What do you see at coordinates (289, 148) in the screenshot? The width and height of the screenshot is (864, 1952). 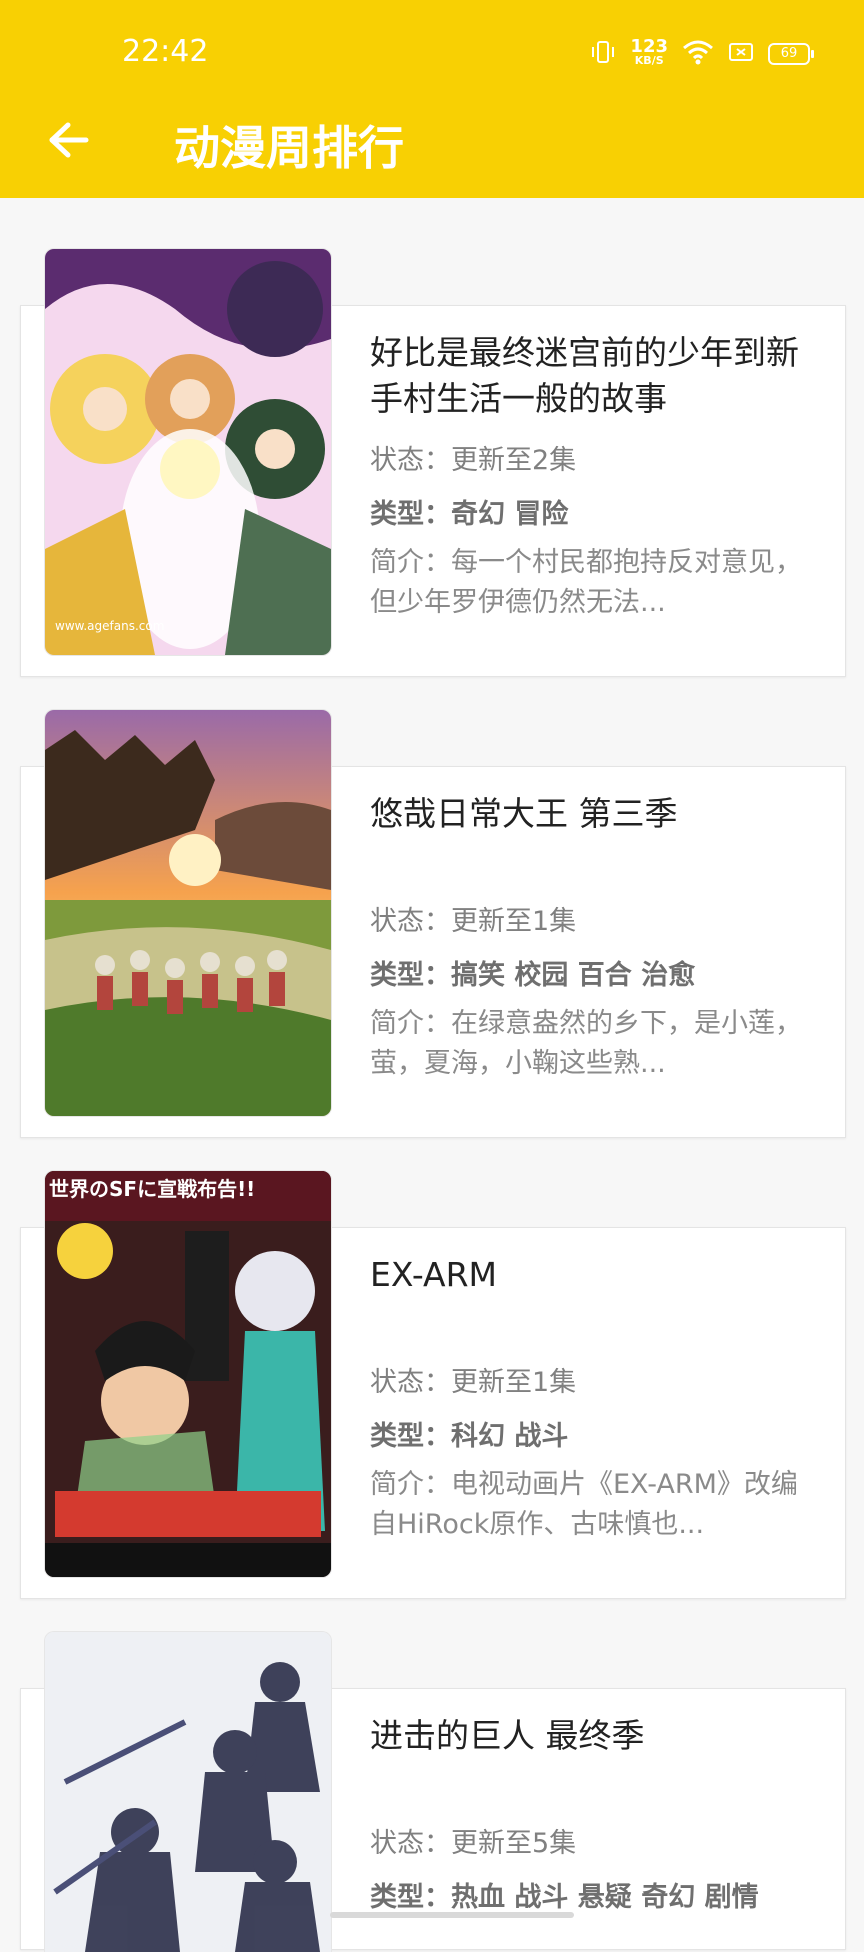 I see `page-title: 动漫周排行` at bounding box center [289, 148].